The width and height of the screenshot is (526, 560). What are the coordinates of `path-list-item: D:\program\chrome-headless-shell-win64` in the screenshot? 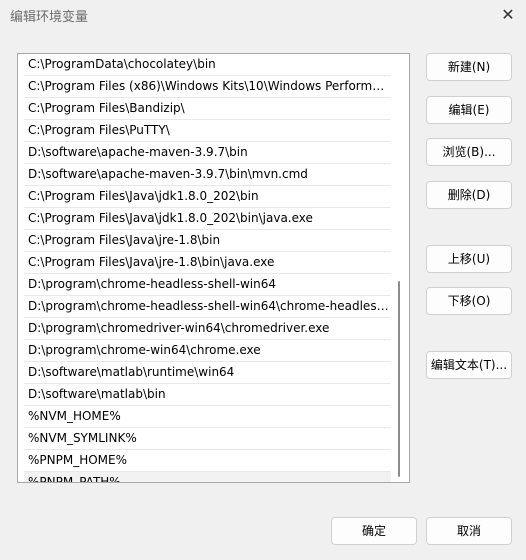 It's located at (207, 285).